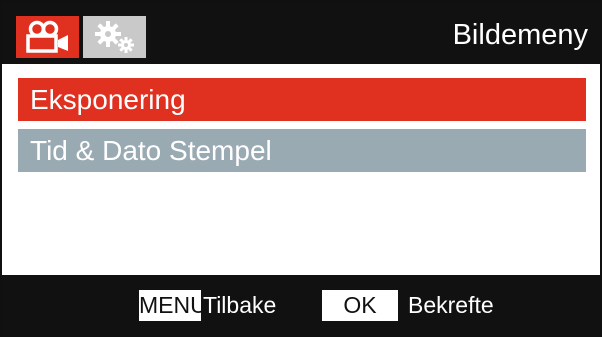  What do you see at coordinates (360, 305) in the screenshot?
I see `ok-key: OK` at bounding box center [360, 305].